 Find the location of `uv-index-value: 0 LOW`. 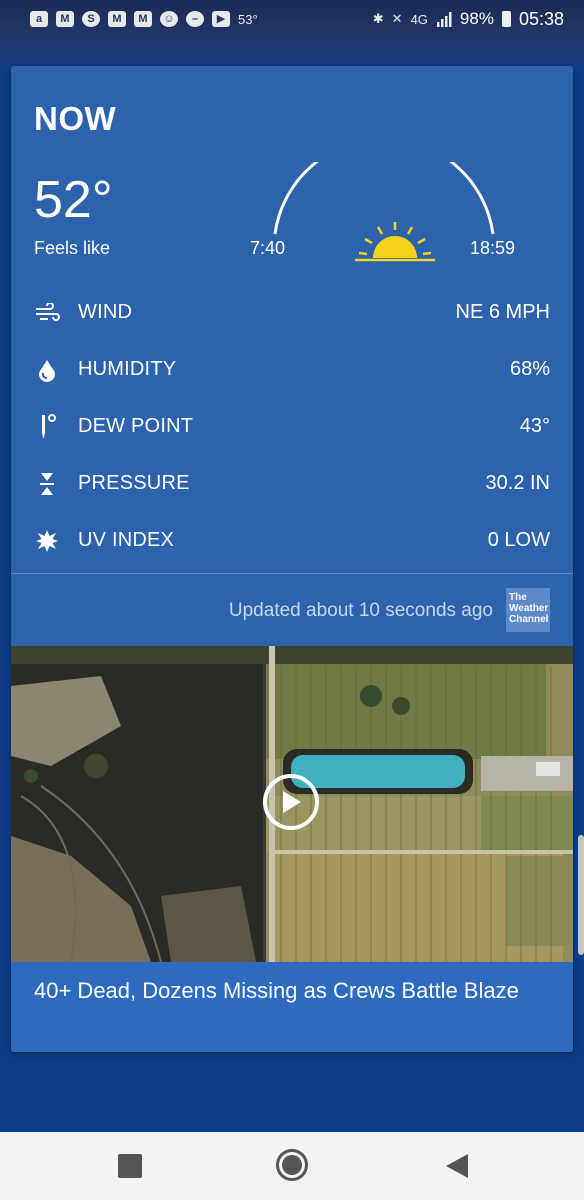

uv-index-value: 0 LOW is located at coordinates (518, 540).